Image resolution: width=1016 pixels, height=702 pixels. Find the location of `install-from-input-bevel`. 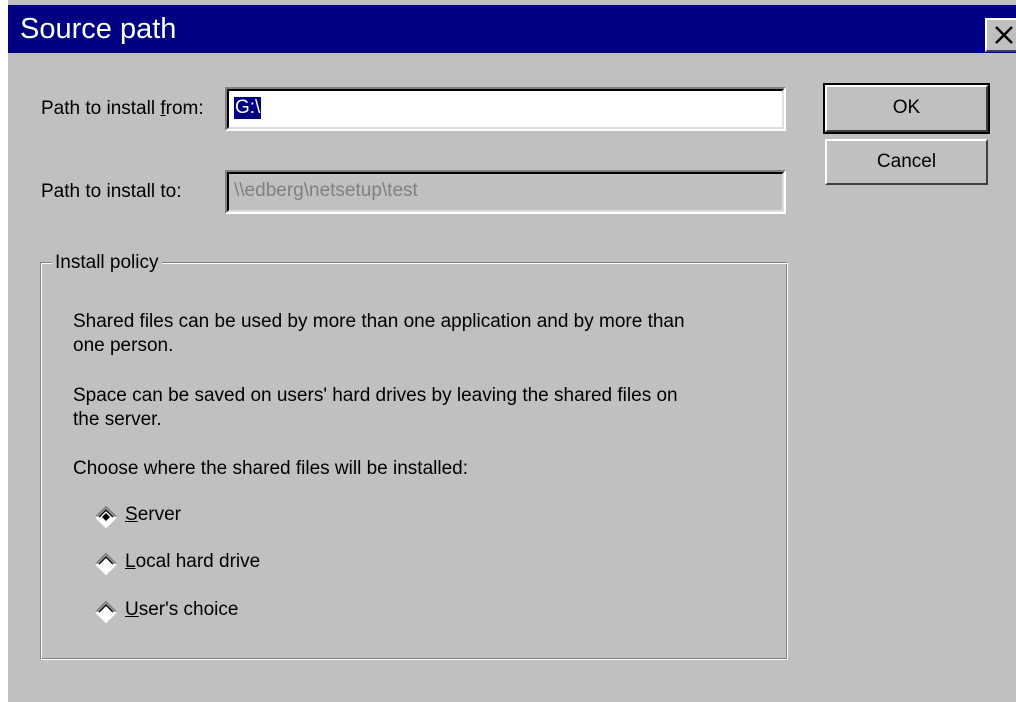

install-from-input-bevel is located at coordinates (505, 109).